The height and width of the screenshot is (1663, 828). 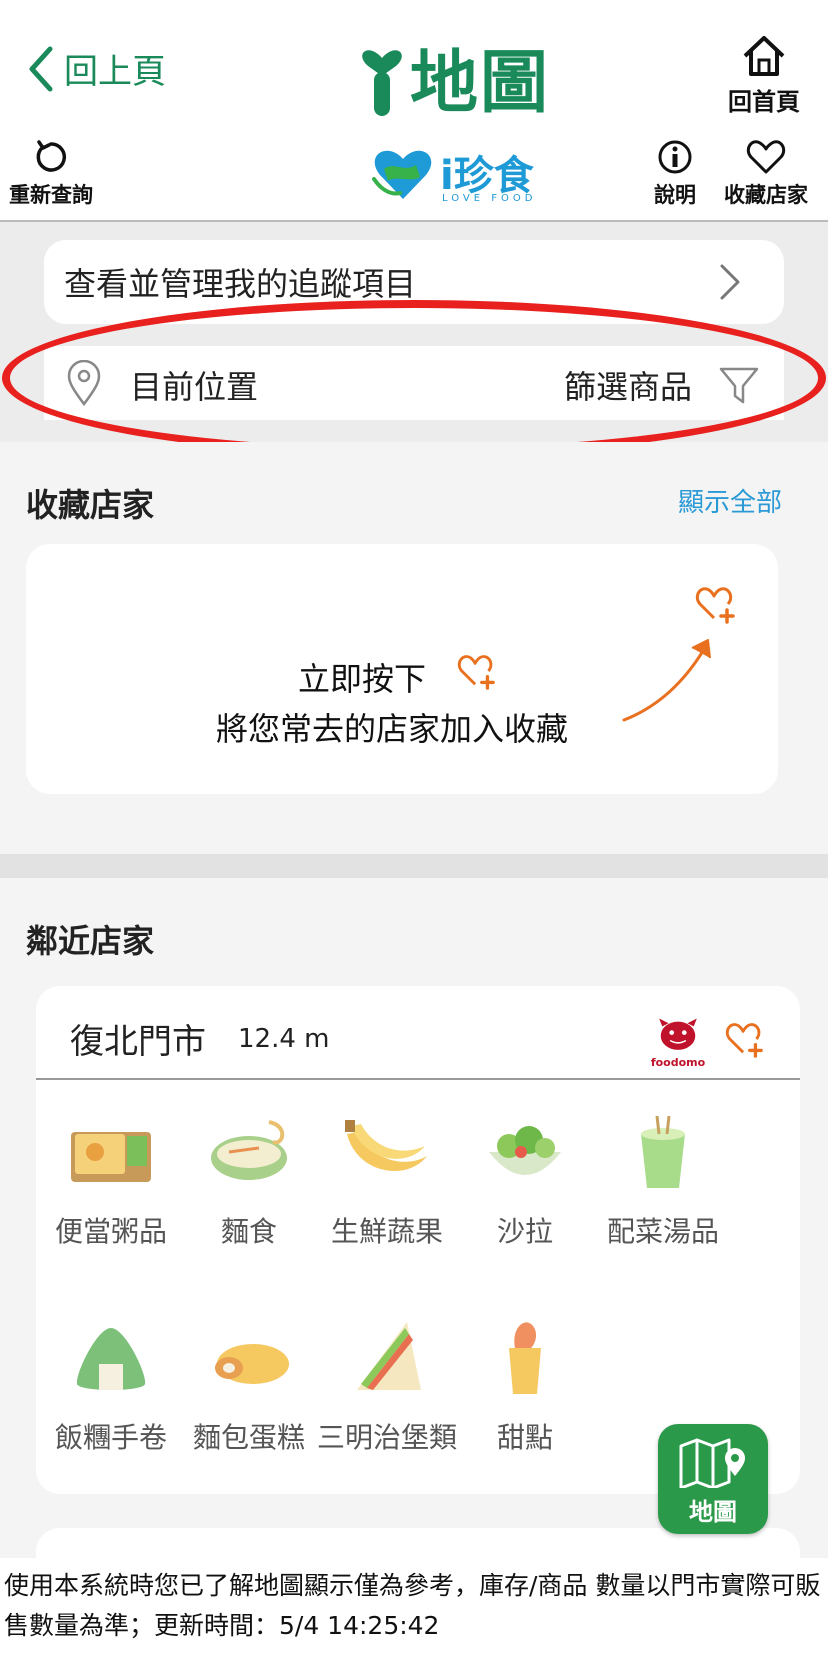 I want to click on map-button-label: 地圖, so click(x=713, y=1512).